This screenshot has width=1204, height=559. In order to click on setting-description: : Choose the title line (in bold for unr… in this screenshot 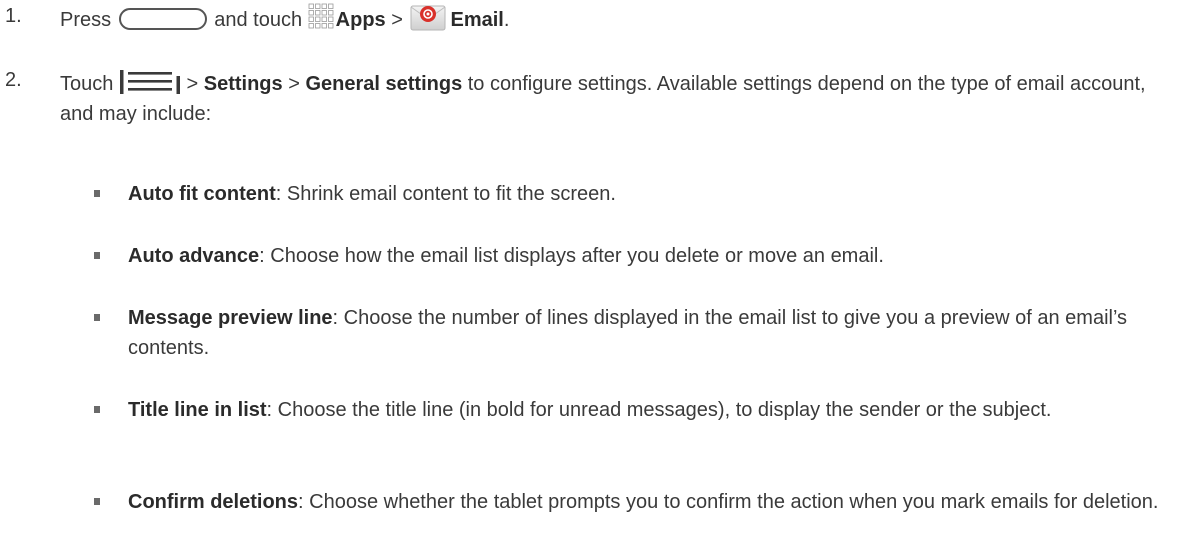, I will do `click(659, 410)`.